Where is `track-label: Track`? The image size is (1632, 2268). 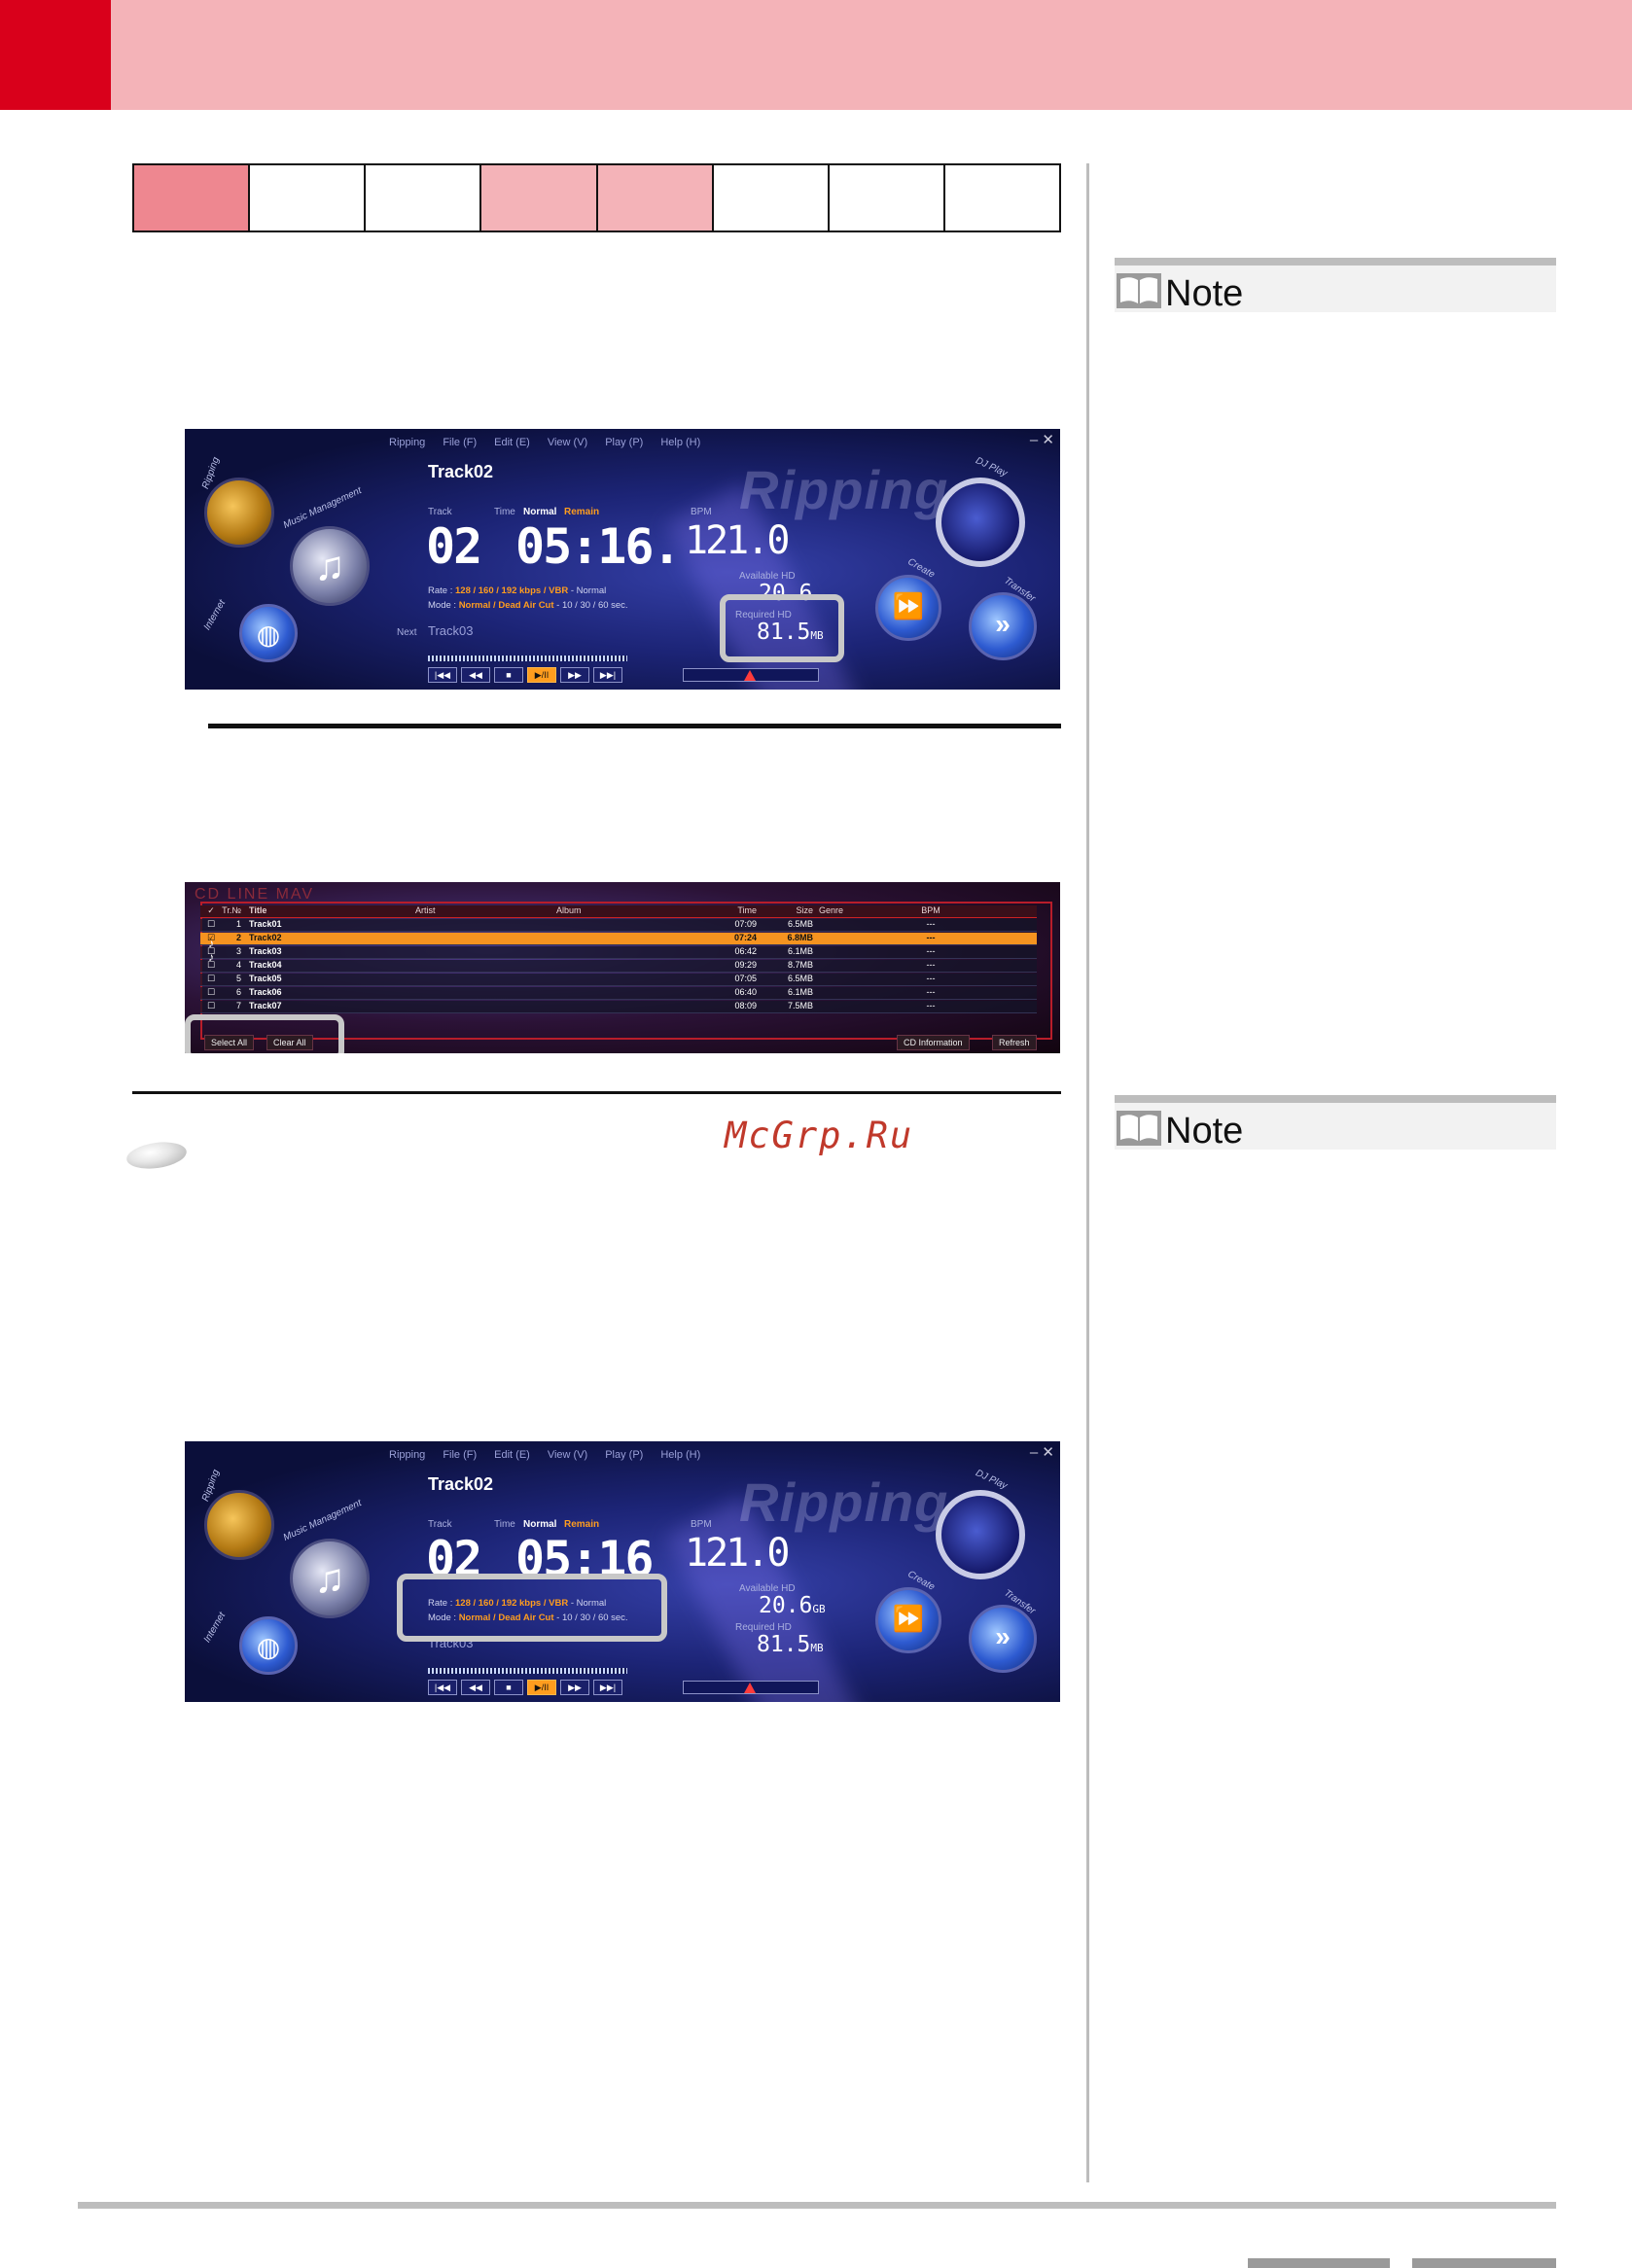
track-label: Track is located at coordinates (440, 1524).